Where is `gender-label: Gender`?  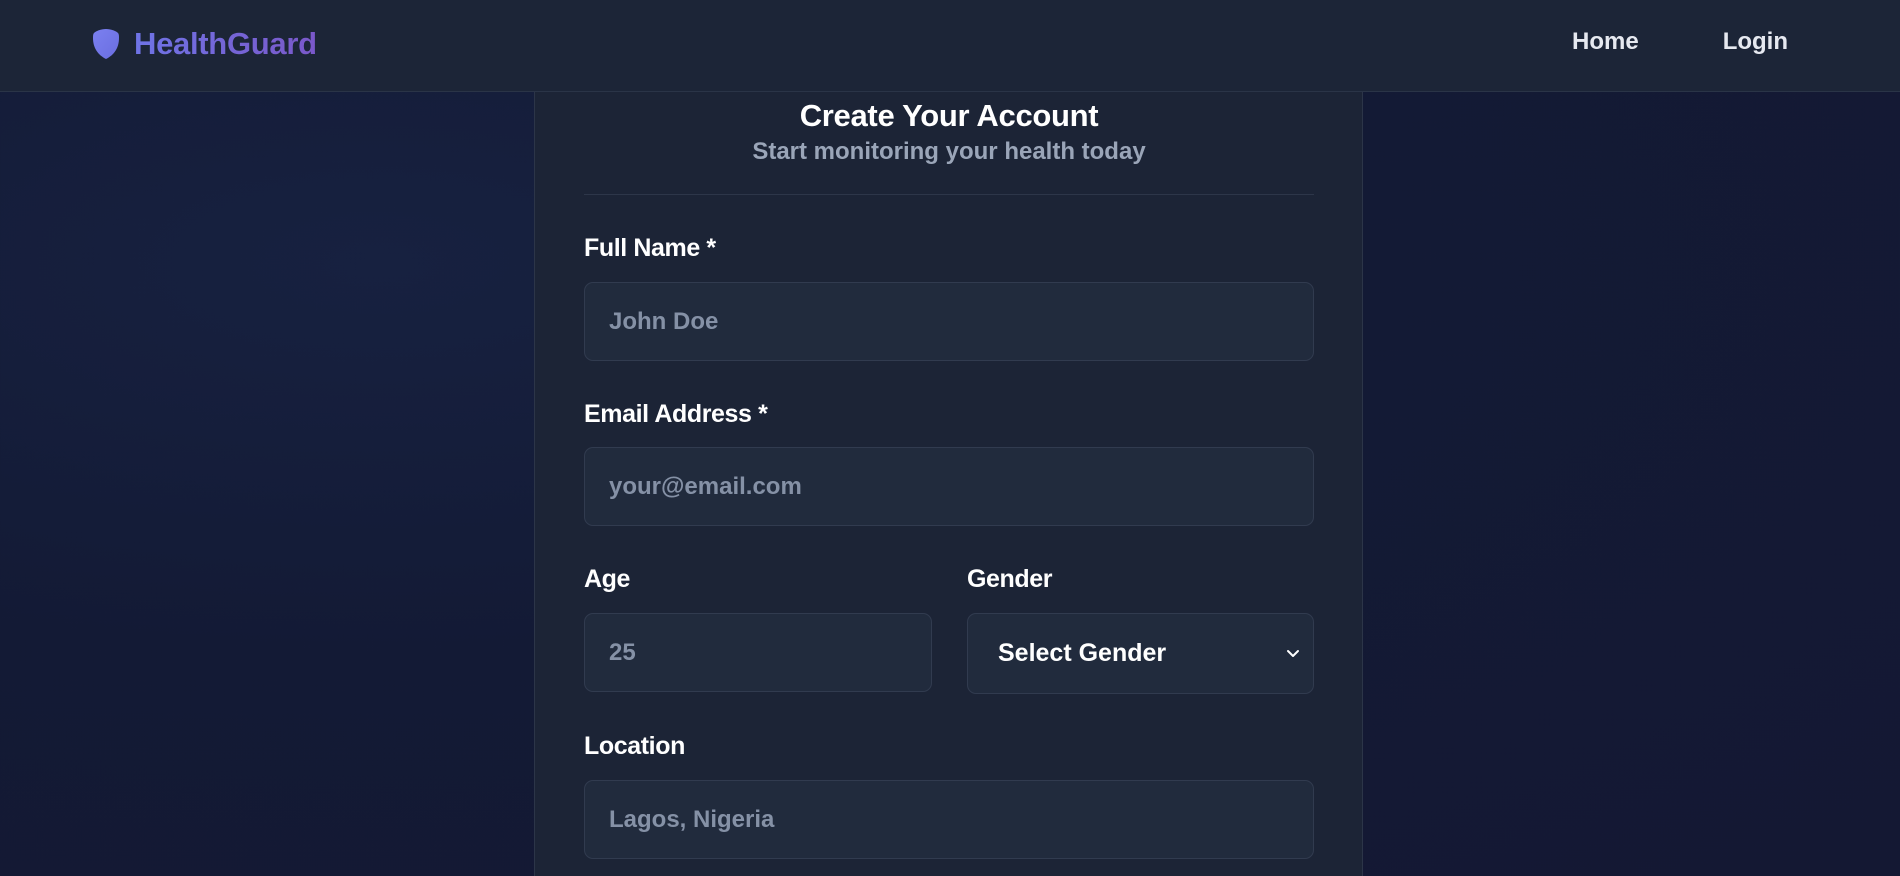
gender-label: Gender is located at coordinates (1010, 579).